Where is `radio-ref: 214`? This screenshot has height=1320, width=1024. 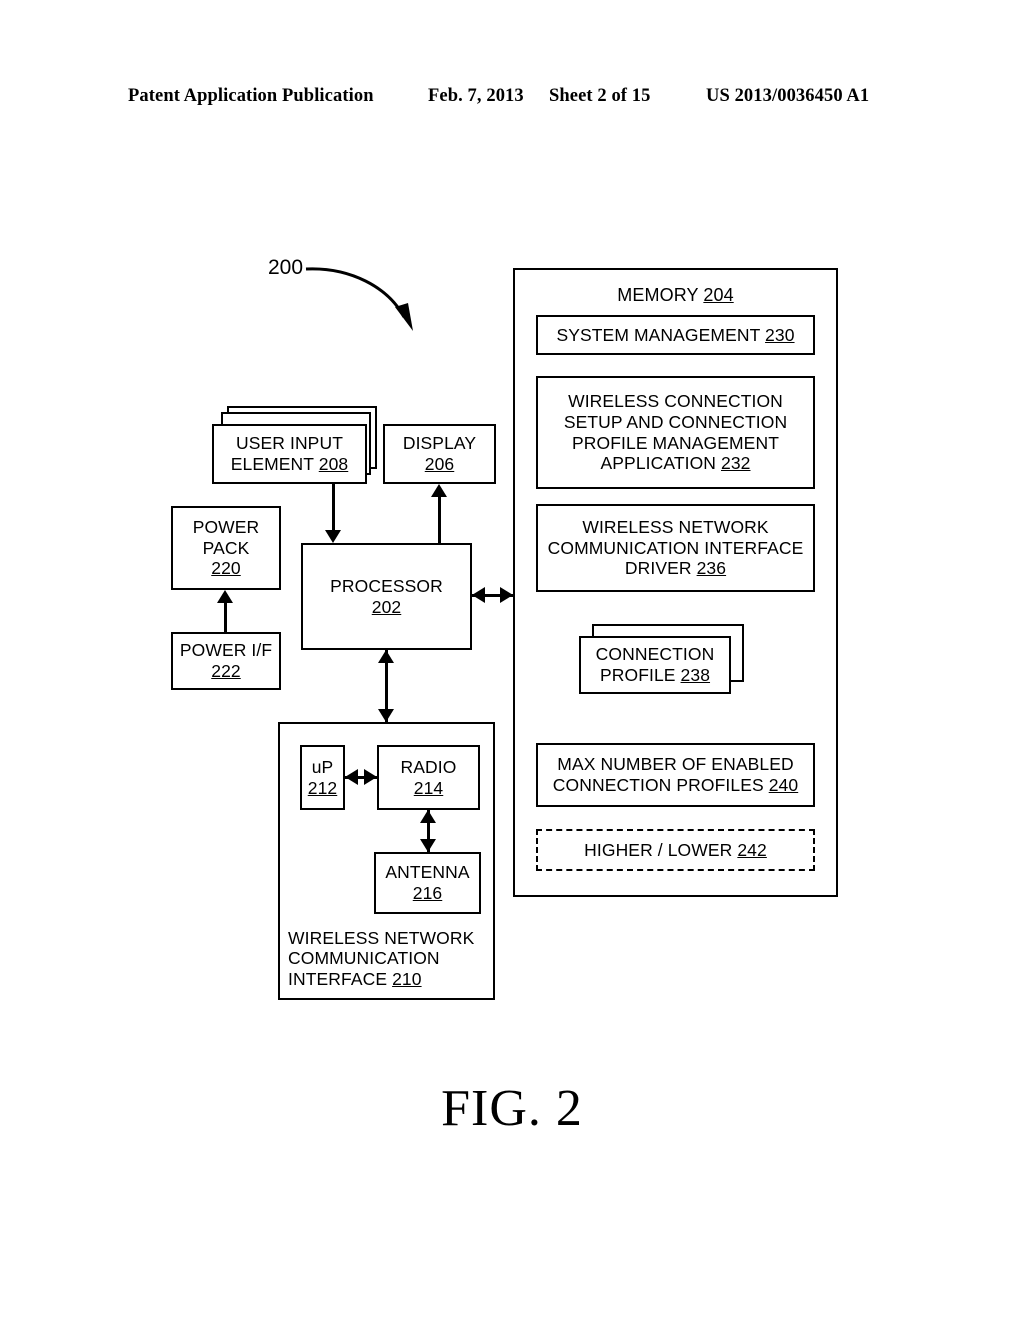
radio-ref: 214 is located at coordinates (428, 787).